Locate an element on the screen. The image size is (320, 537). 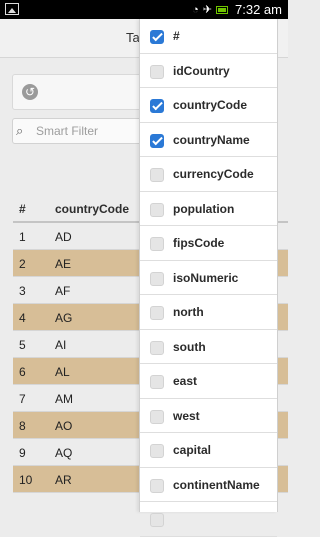
menu-item-column-toggle: capital is located at coordinates (208, 450).